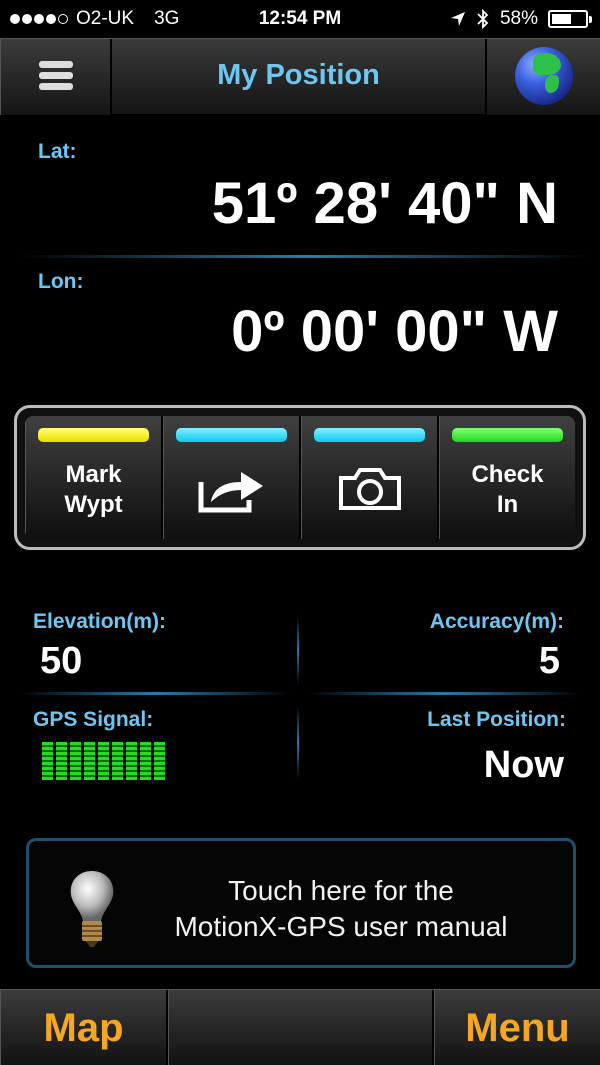 This screenshot has height=1065, width=600. Describe the element at coordinates (92, 909) in the screenshot. I see `lightbulb-icon` at that location.